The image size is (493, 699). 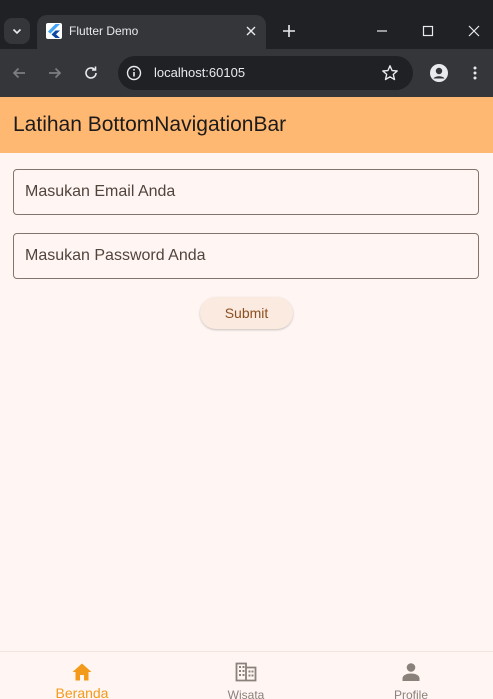 I want to click on nav-label-wisata: Wisata, so click(x=246, y=693).